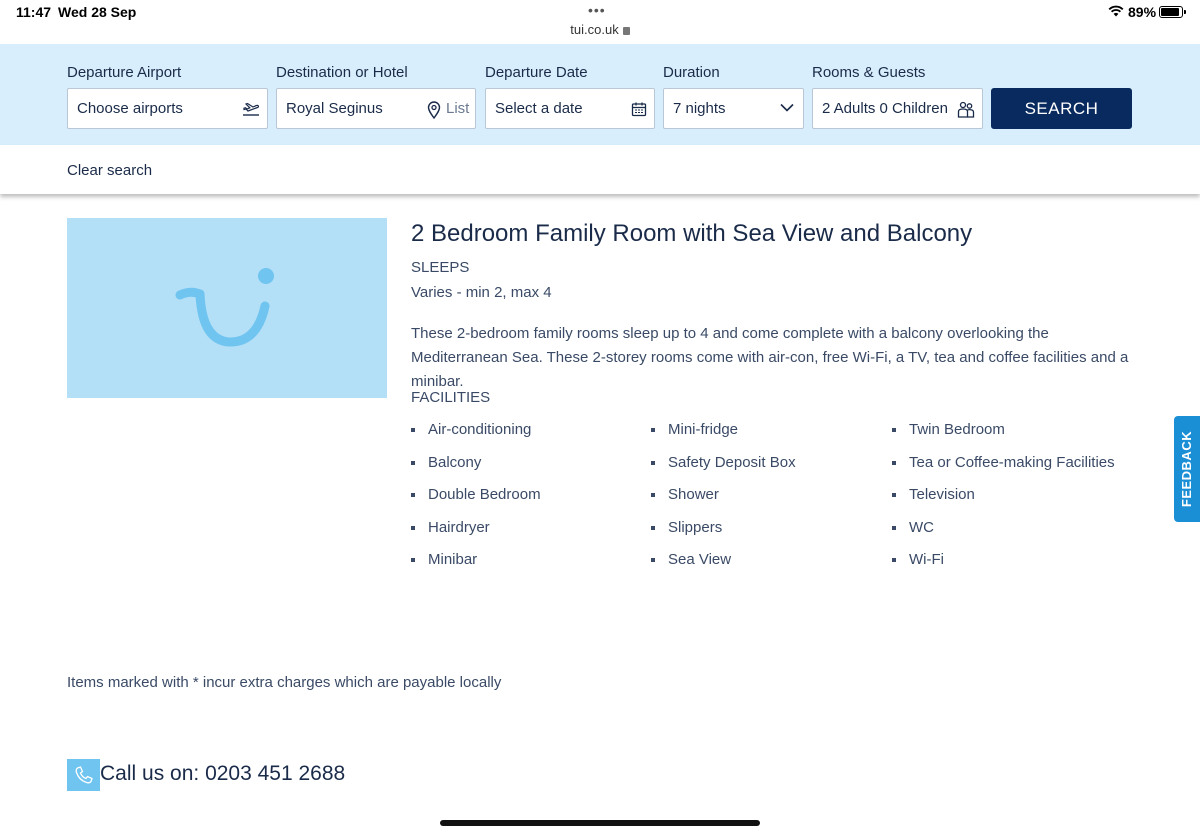  I want to click on destination-field: Royal Seginus List, so click(376, 108).